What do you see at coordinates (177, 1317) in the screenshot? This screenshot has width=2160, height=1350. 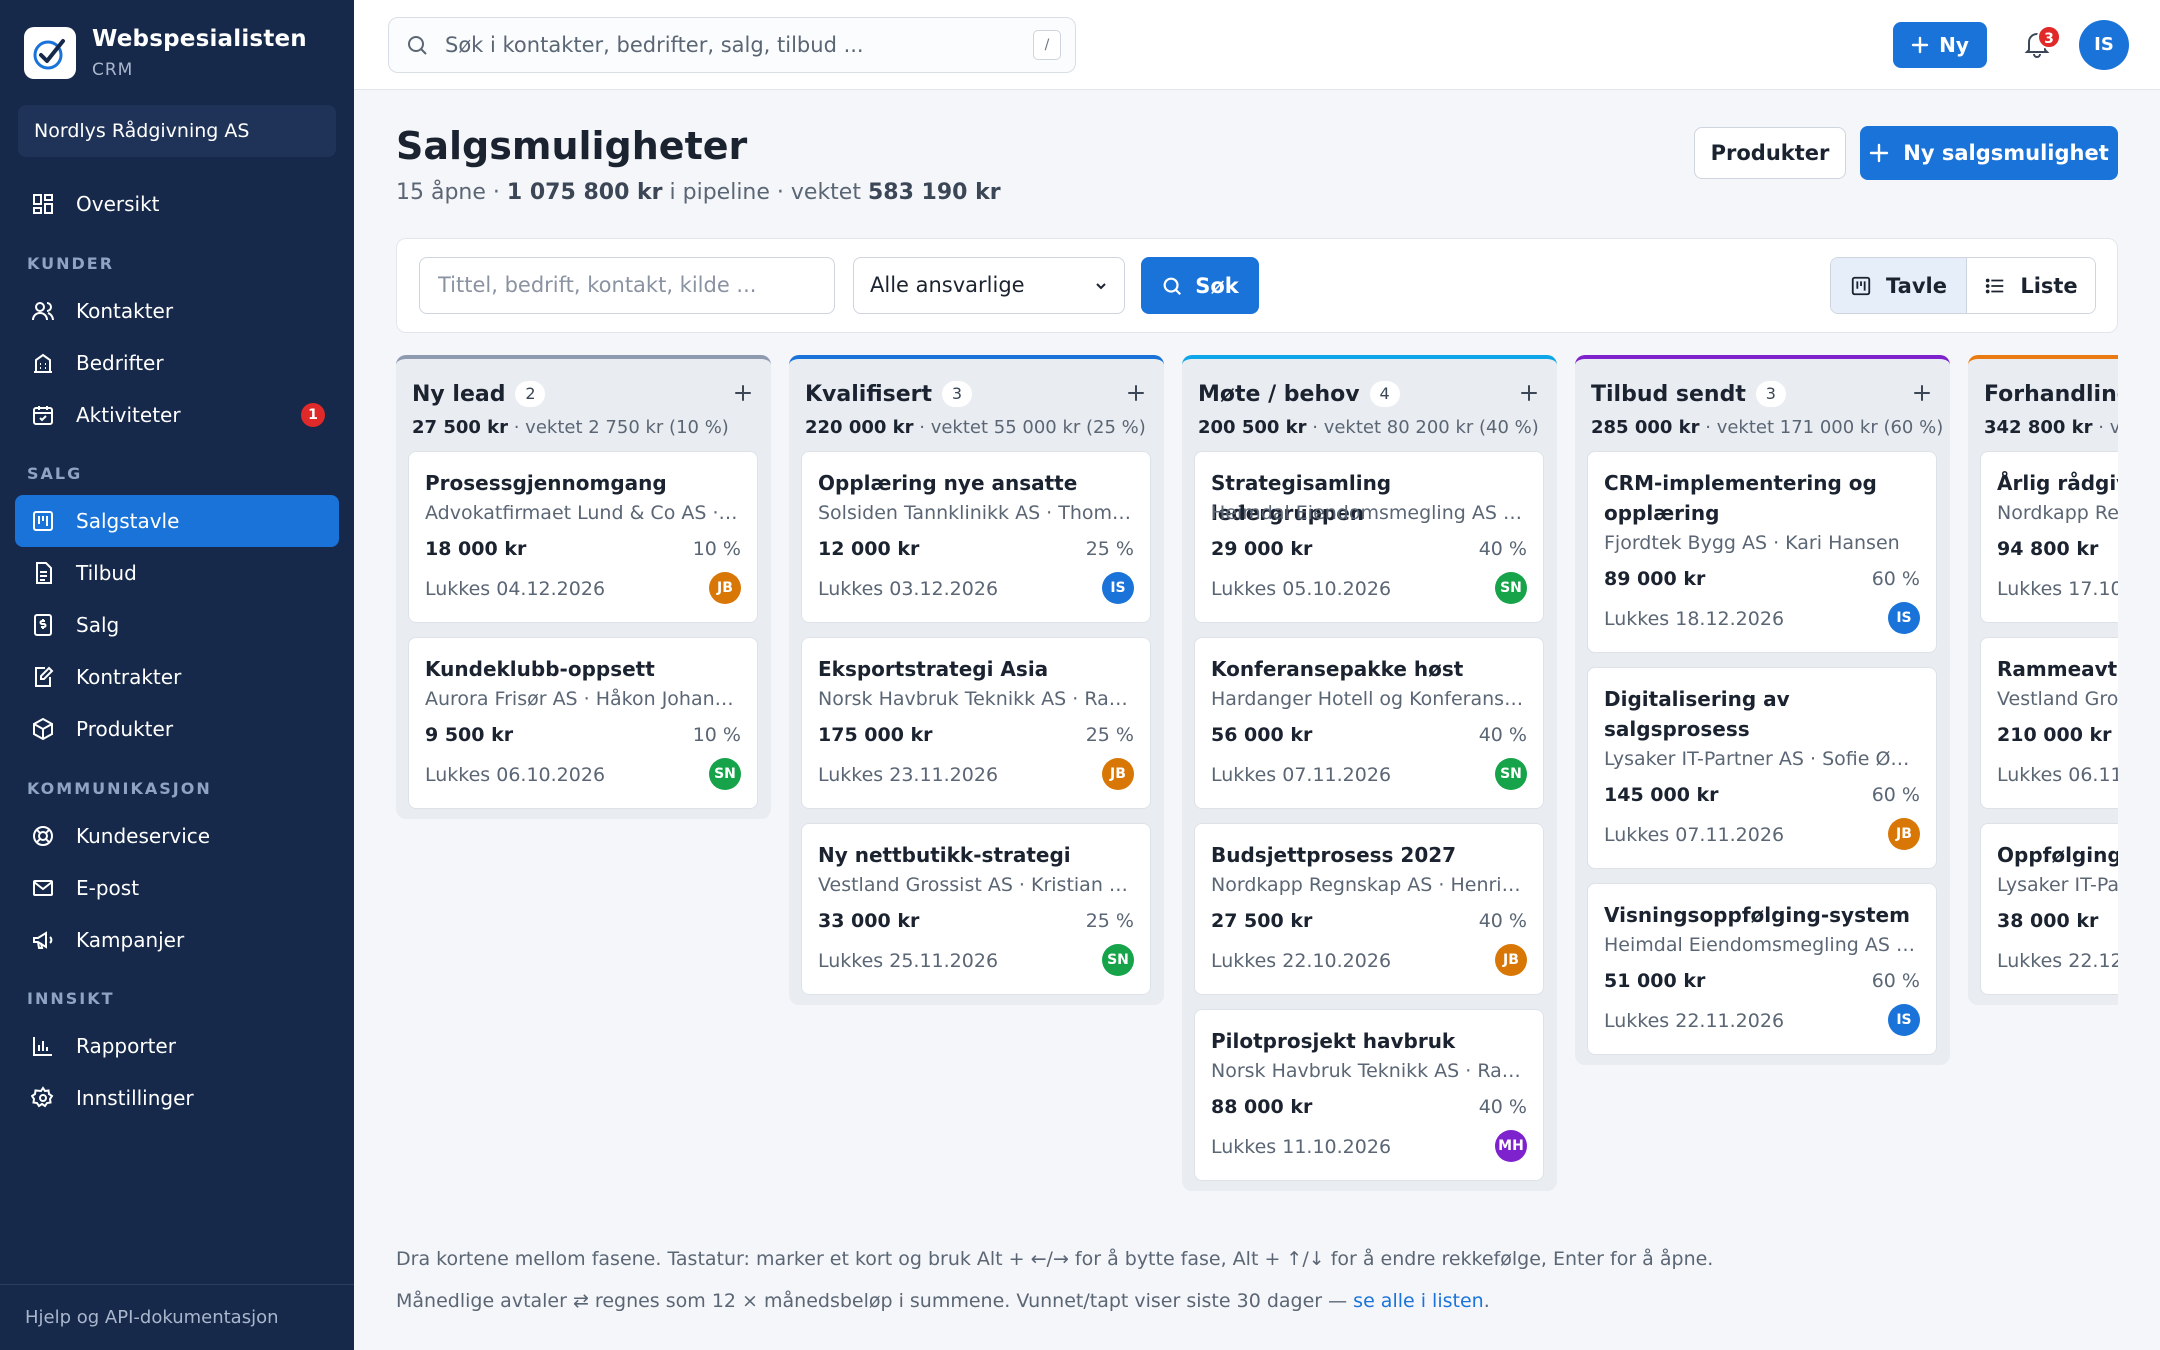 I see `help-link: Hjelp og API-dokumentasjon` at bounding box center [177, 1317].